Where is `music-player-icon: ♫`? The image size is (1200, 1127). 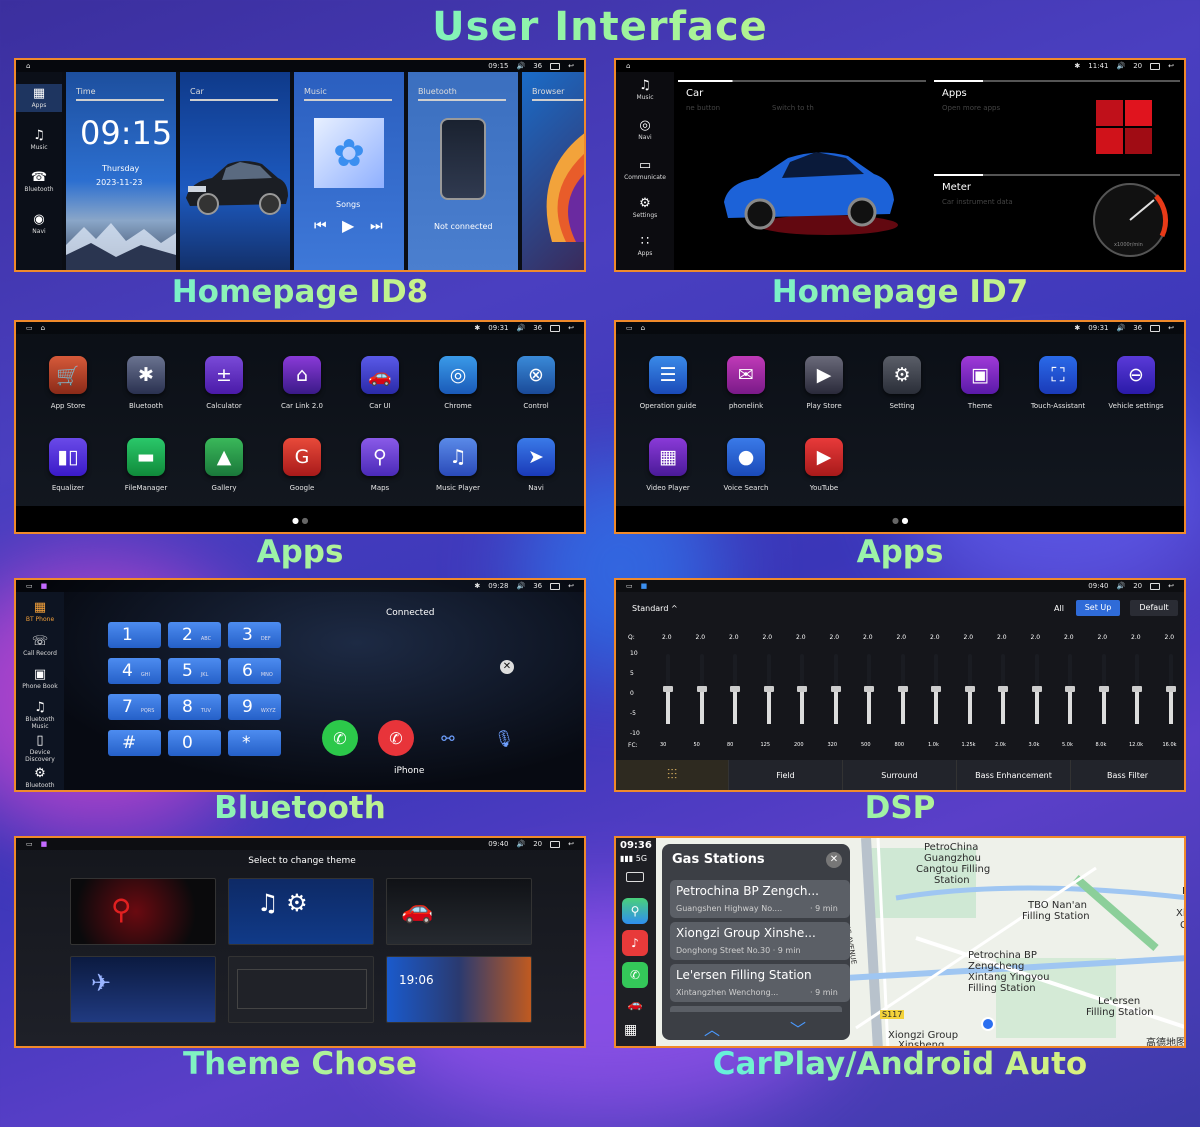 music-player-icon: ♫ is located at coordinates (458, 457).